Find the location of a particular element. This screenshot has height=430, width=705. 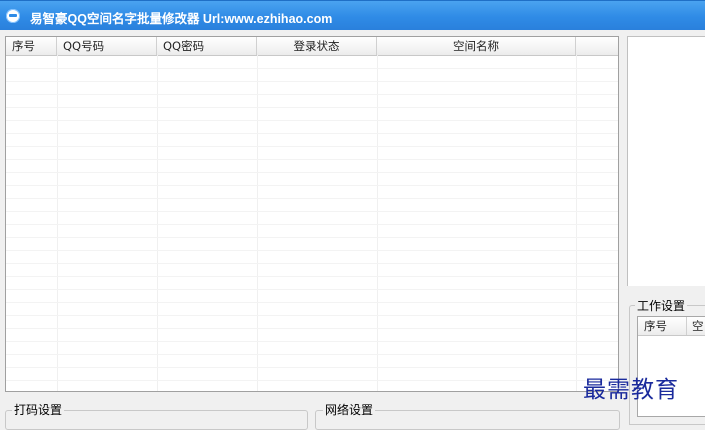

column-header-login-status: 登录状态 is located at coordinates (317, 46).